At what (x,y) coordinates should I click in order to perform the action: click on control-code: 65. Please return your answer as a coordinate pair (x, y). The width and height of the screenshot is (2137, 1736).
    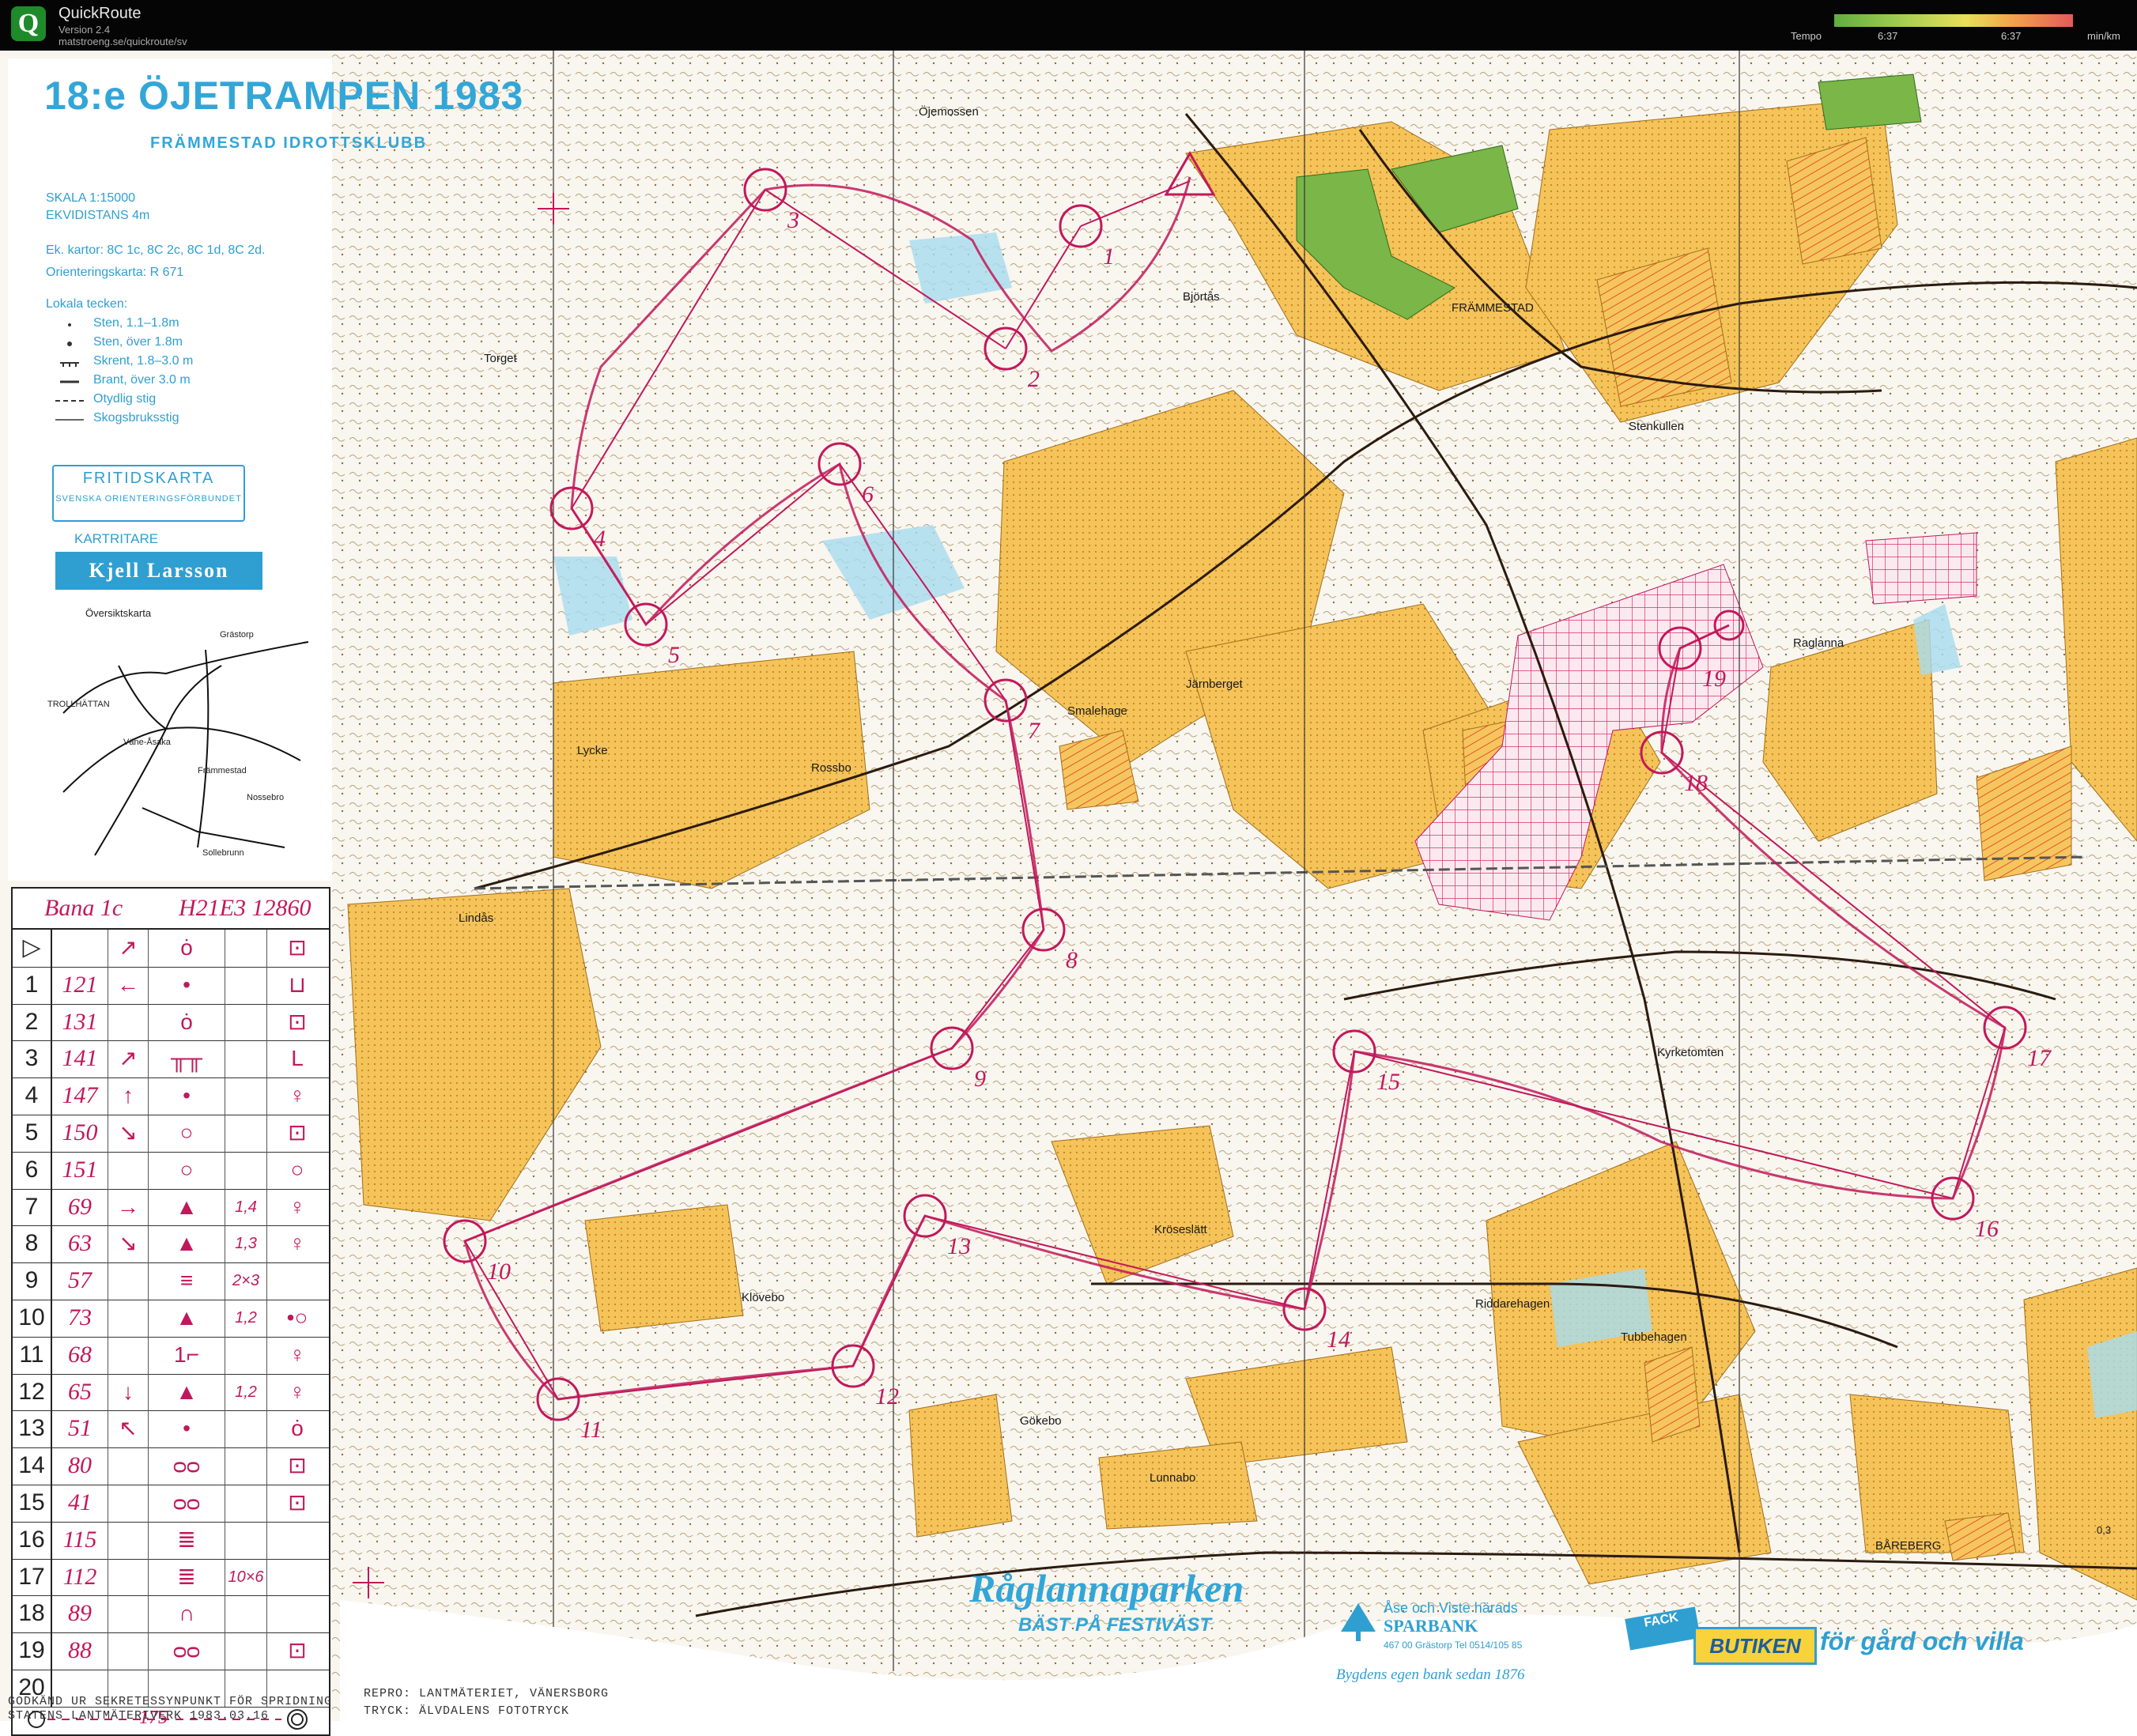
    Looking at the image, I should click on (80, 1392).